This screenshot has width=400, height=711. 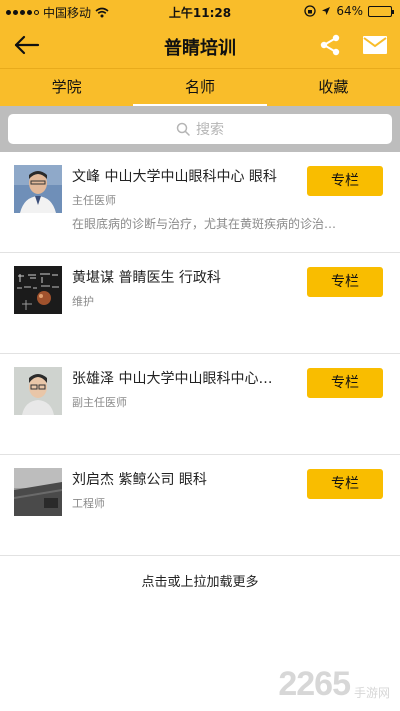 What do you see at coordinates (200, 303) in the screenshot?
I see `list-item: 黄堪谋 普睛医生 行政科 维护 专栏` at bounding box center [200, 303].